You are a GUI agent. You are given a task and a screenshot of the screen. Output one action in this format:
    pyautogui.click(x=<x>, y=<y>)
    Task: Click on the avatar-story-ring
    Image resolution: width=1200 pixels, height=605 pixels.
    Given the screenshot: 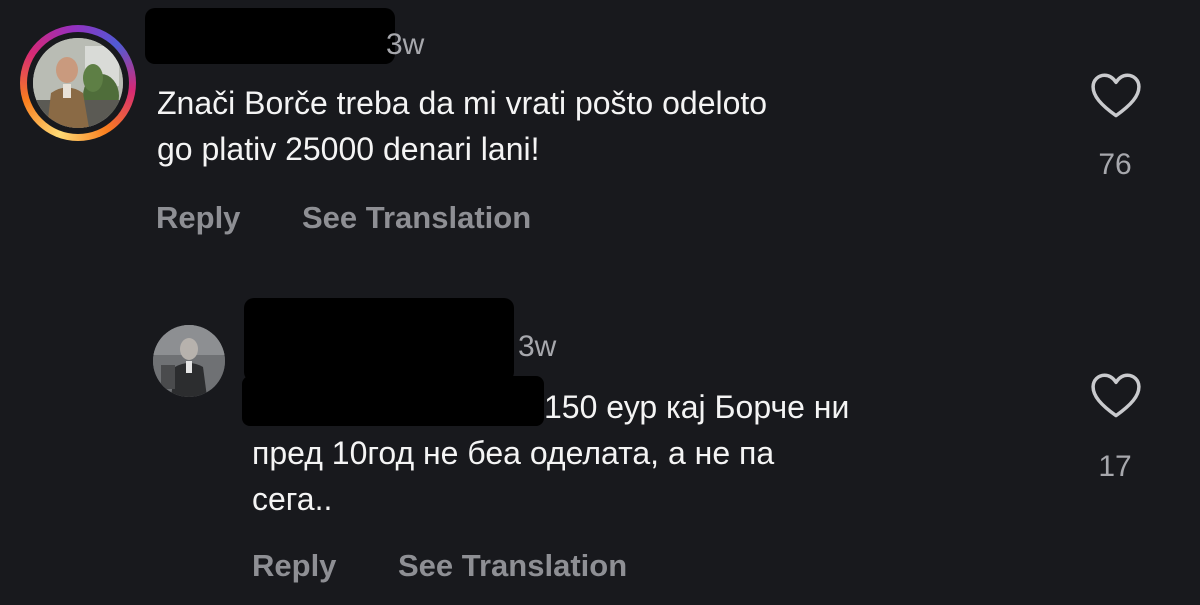 What is the action you would take?
    pyautogui.click(x=78, y=83)
    